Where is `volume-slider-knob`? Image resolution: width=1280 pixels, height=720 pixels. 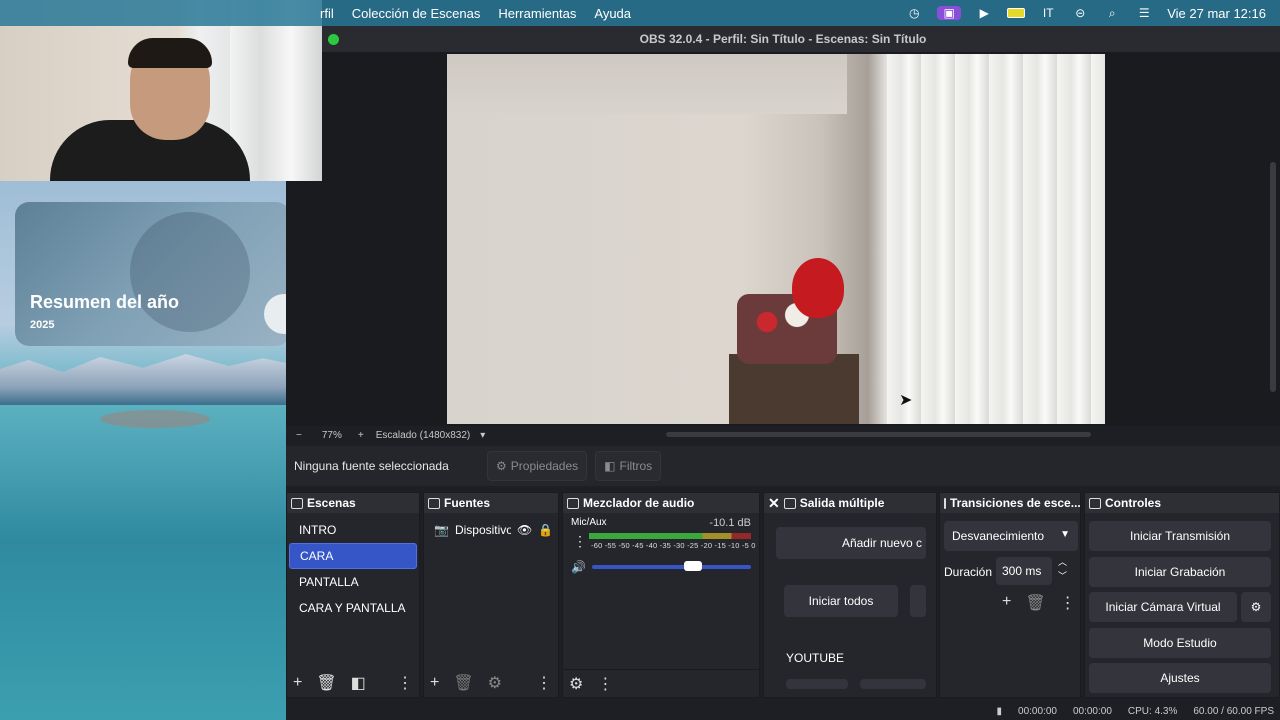
volume-slider-knob is located at coordinates (692, 566).